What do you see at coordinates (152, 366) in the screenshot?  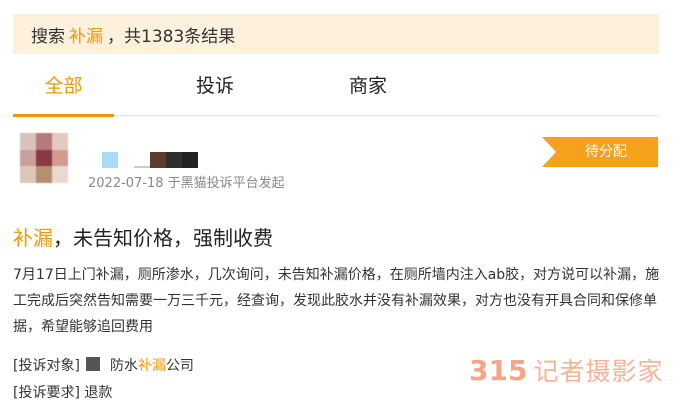 I see `target-keyword: 补漏` at bounding box center [152, 366].